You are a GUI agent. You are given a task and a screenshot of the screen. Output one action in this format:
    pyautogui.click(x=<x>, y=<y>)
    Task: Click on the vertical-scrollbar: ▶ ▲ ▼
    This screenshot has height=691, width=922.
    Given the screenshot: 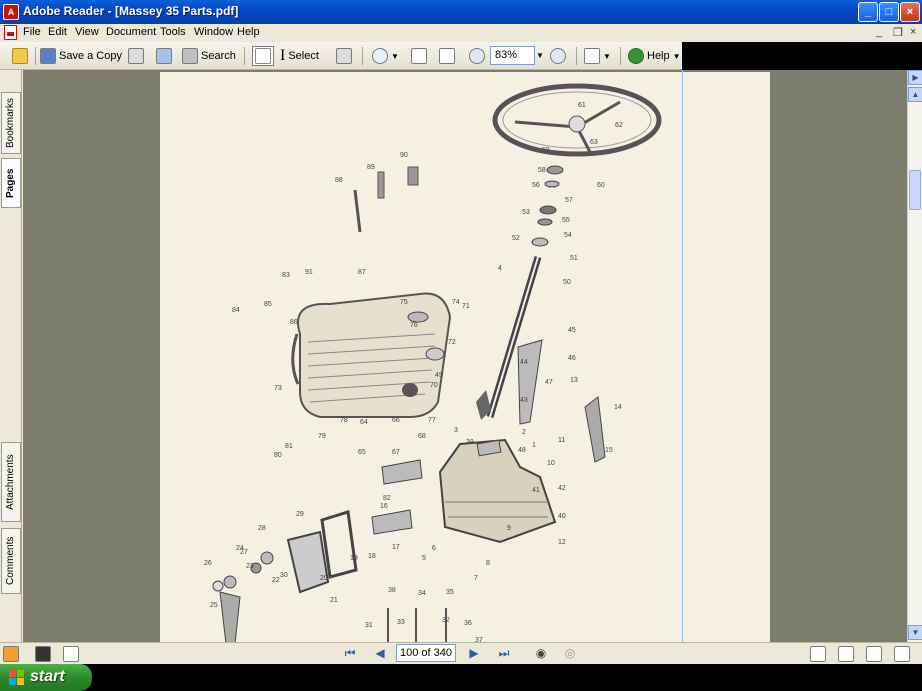 What is the action you would take?
    pyautogui.click(x=914, y=356)
    